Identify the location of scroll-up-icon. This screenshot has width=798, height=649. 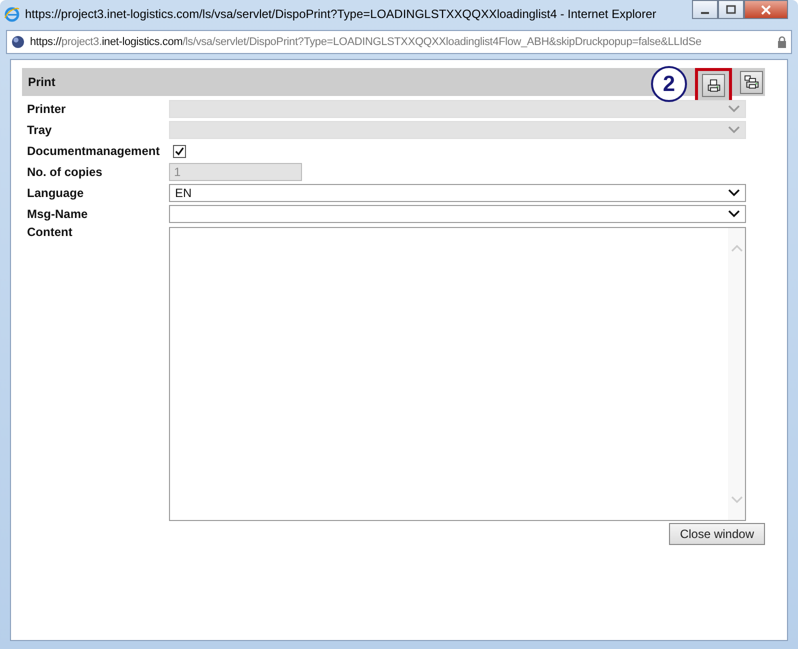
(736, 248).